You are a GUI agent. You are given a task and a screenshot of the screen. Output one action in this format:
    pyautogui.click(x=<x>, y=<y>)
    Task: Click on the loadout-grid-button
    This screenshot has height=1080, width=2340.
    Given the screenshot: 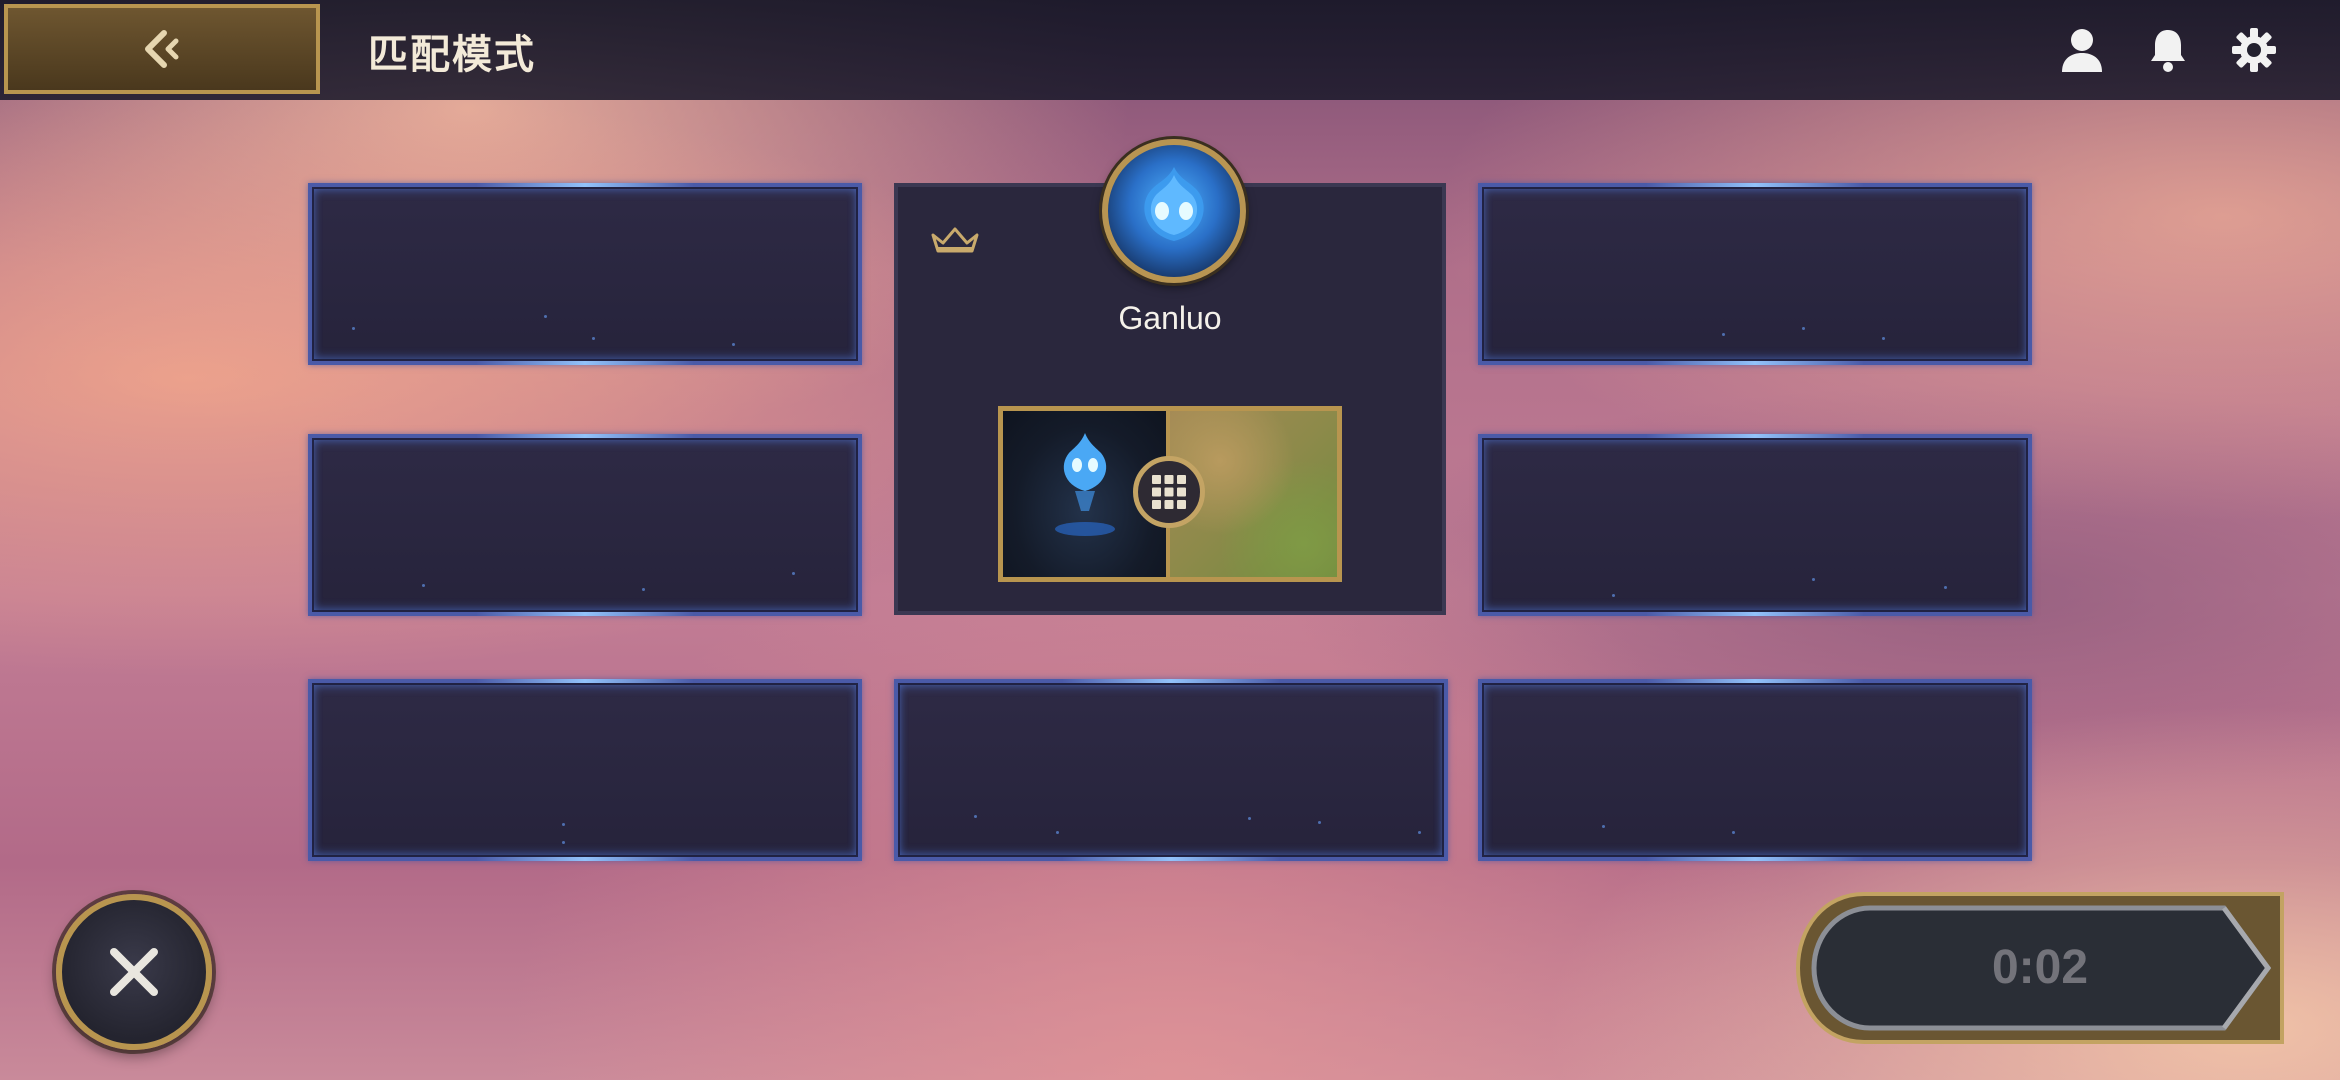 What is the action you would take?
    pyautogui.click(x=1169, y=492)
    